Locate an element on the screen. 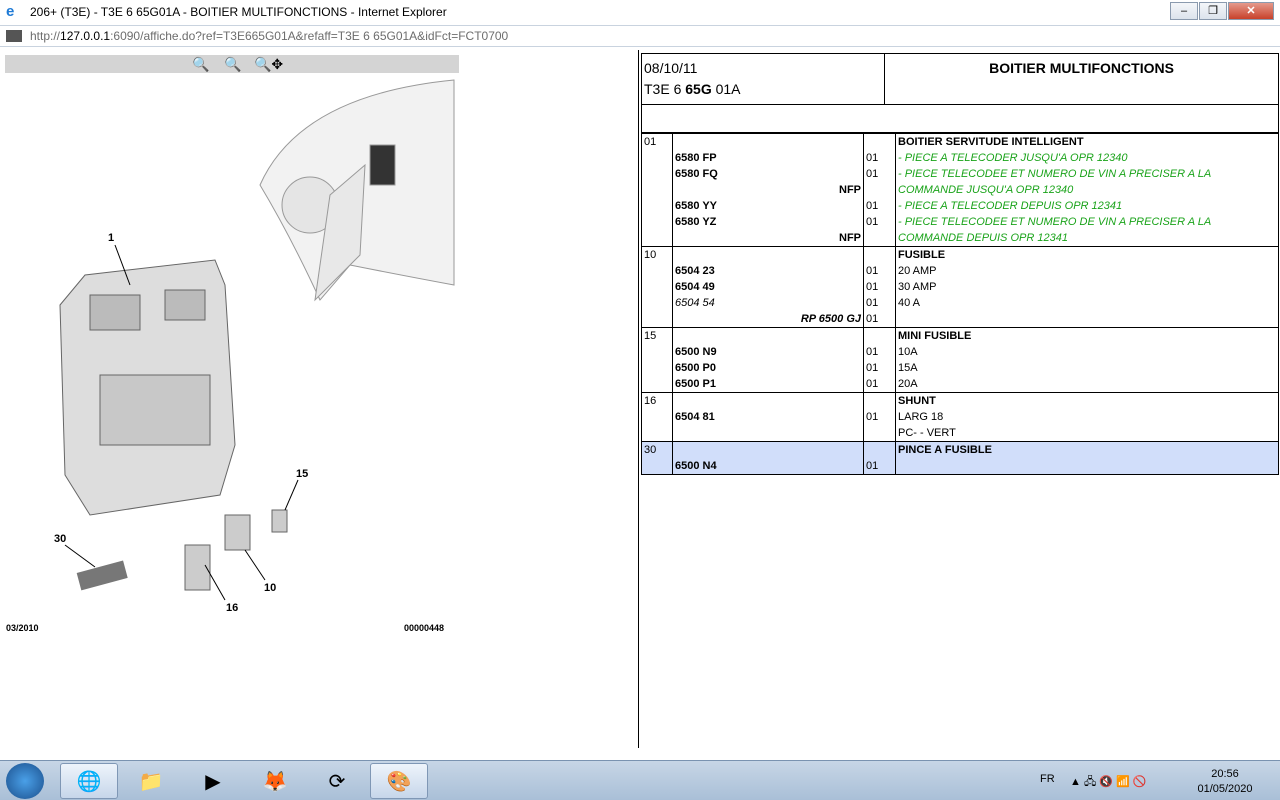 This screenshot has height=800, width=1280. taskbar-explorer: 📁 is located at coordinates (151, 781).